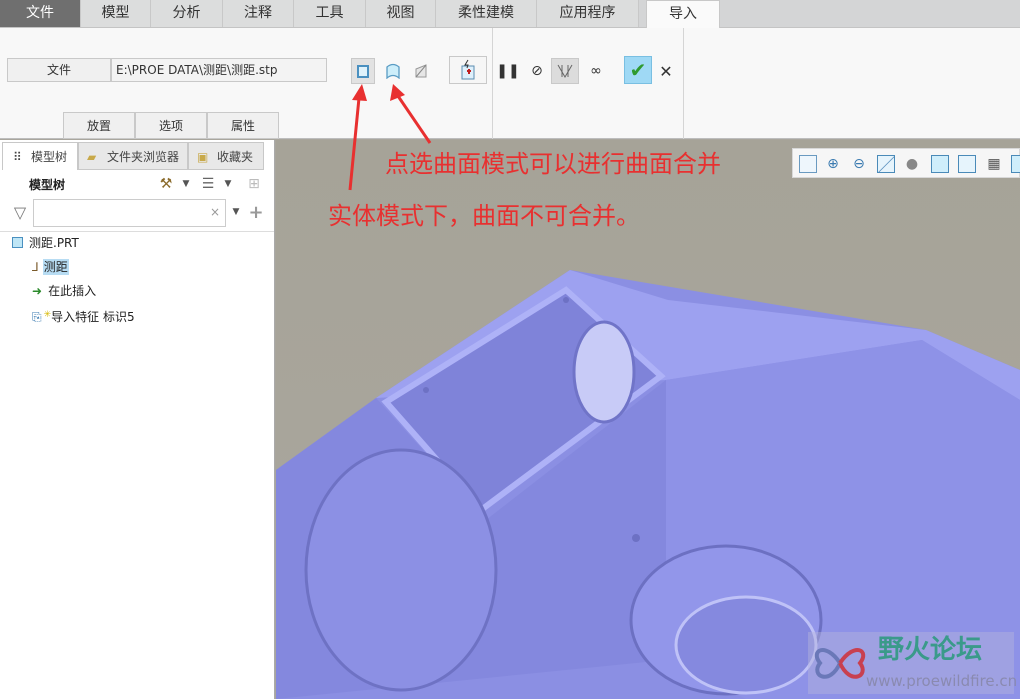 The image size is (1020, 699). I want to click on preview-icon, so click(565, 71).